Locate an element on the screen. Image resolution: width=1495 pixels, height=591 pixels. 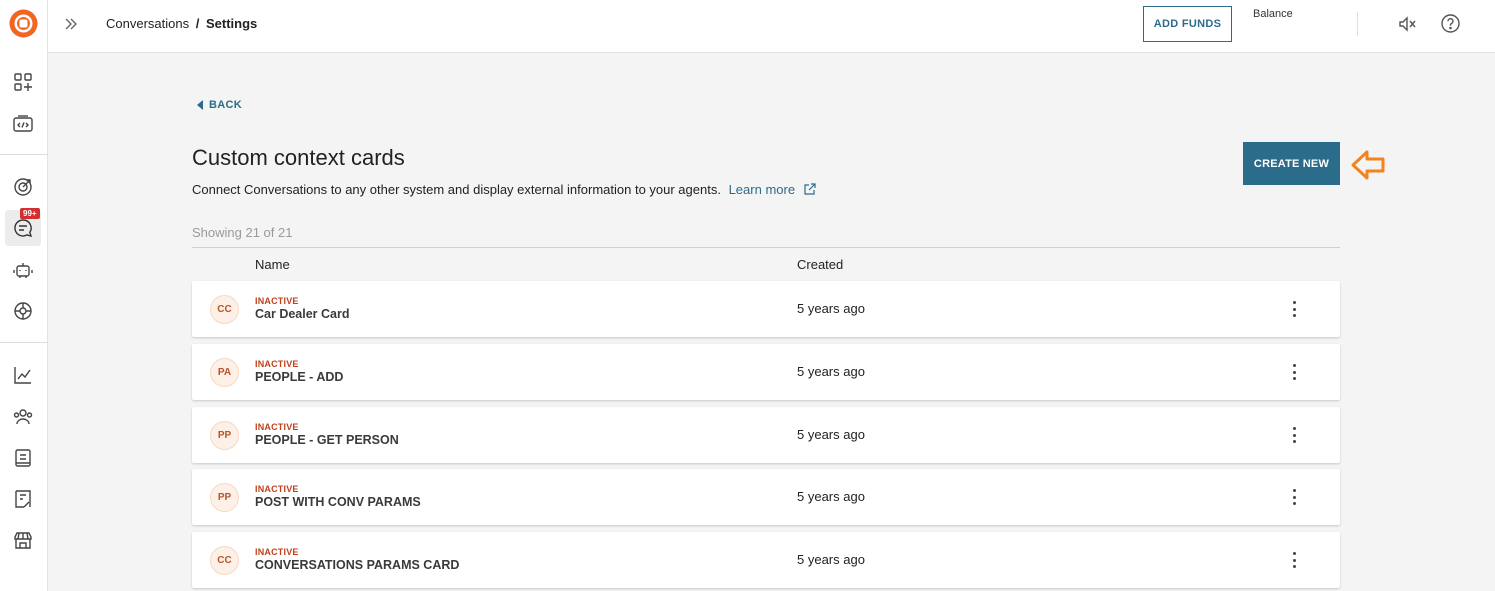
card-name: CONVERSATIONS PARAMS CARD is located at coordinates (357, 565).